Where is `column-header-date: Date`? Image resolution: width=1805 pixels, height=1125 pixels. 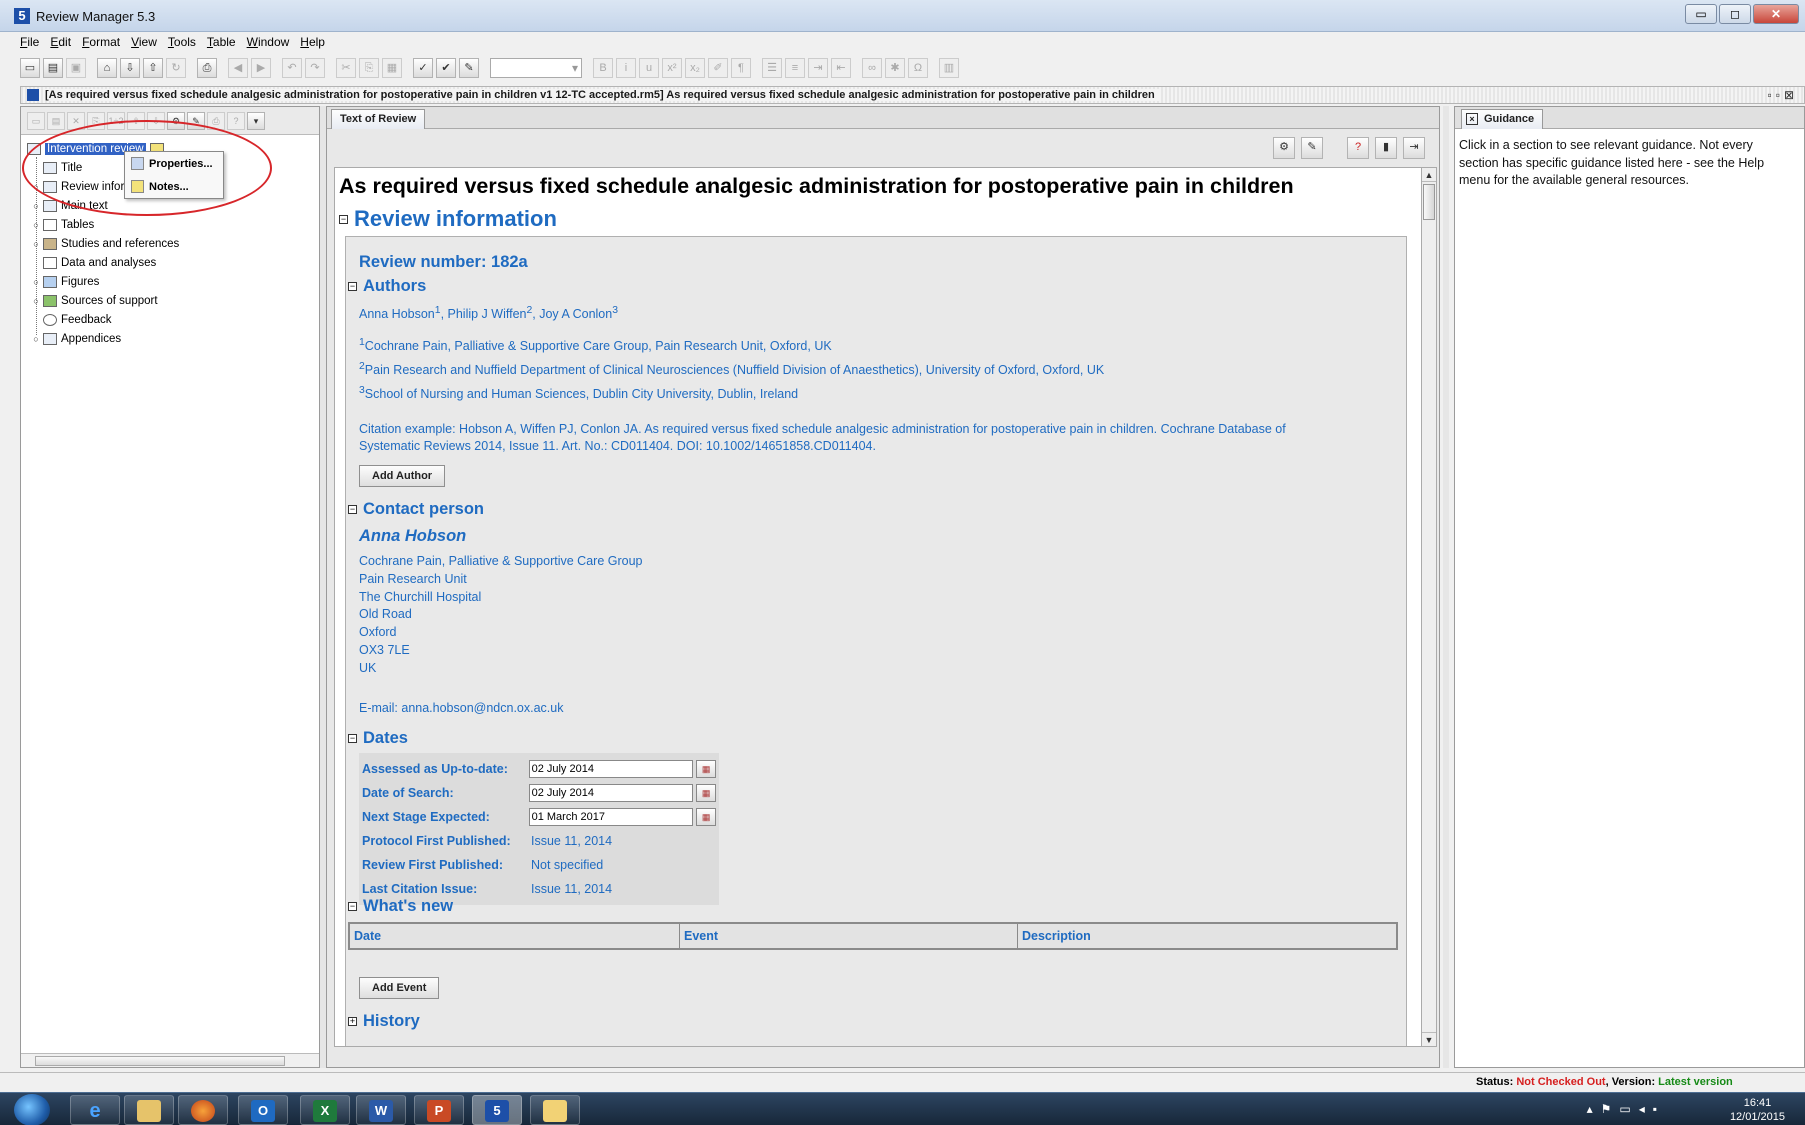
column-header-date: Date is located at coordinates (515, 936).